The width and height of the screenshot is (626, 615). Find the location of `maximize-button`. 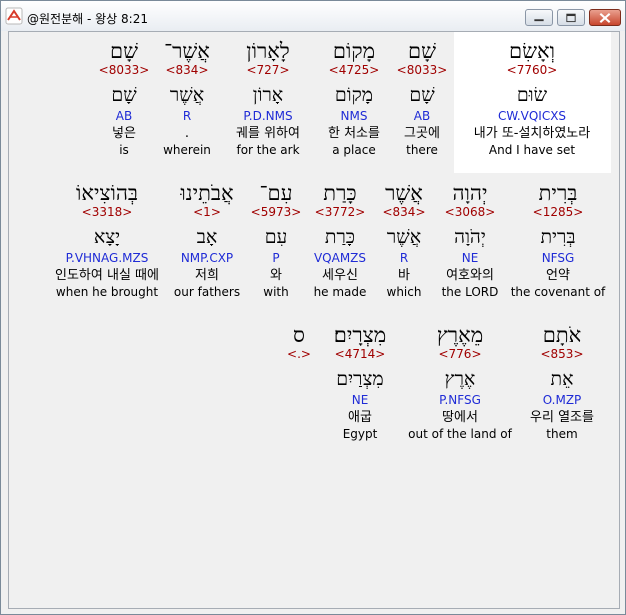

maximize-button is located at coordinates (571, 17).